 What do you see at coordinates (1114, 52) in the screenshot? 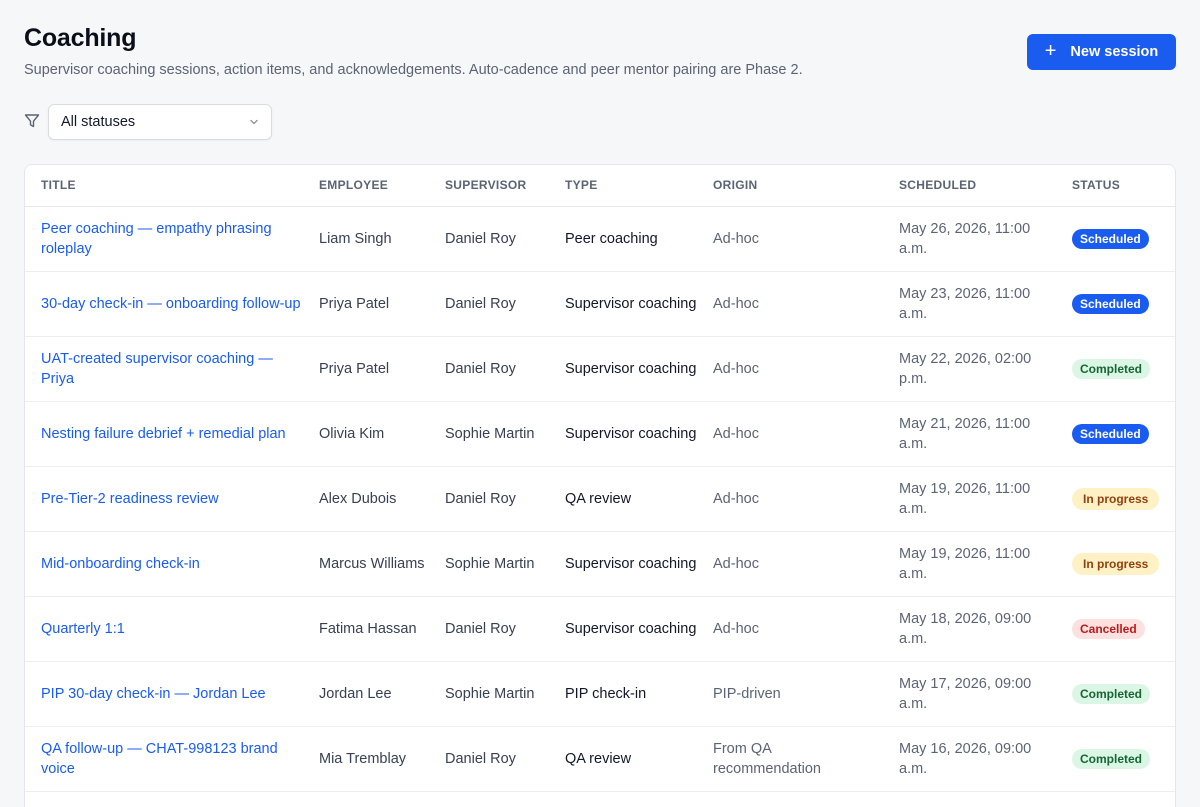
I see `new-session-label: New session` at bounding box center [1114, 52].